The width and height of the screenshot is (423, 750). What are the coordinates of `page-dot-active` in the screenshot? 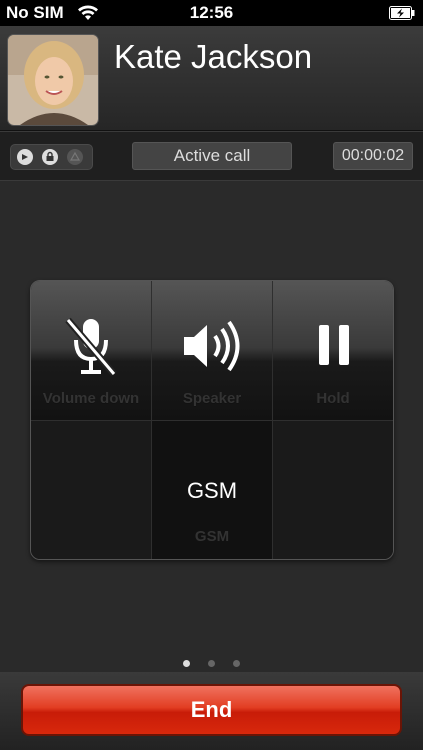 It's located at (186, 663).